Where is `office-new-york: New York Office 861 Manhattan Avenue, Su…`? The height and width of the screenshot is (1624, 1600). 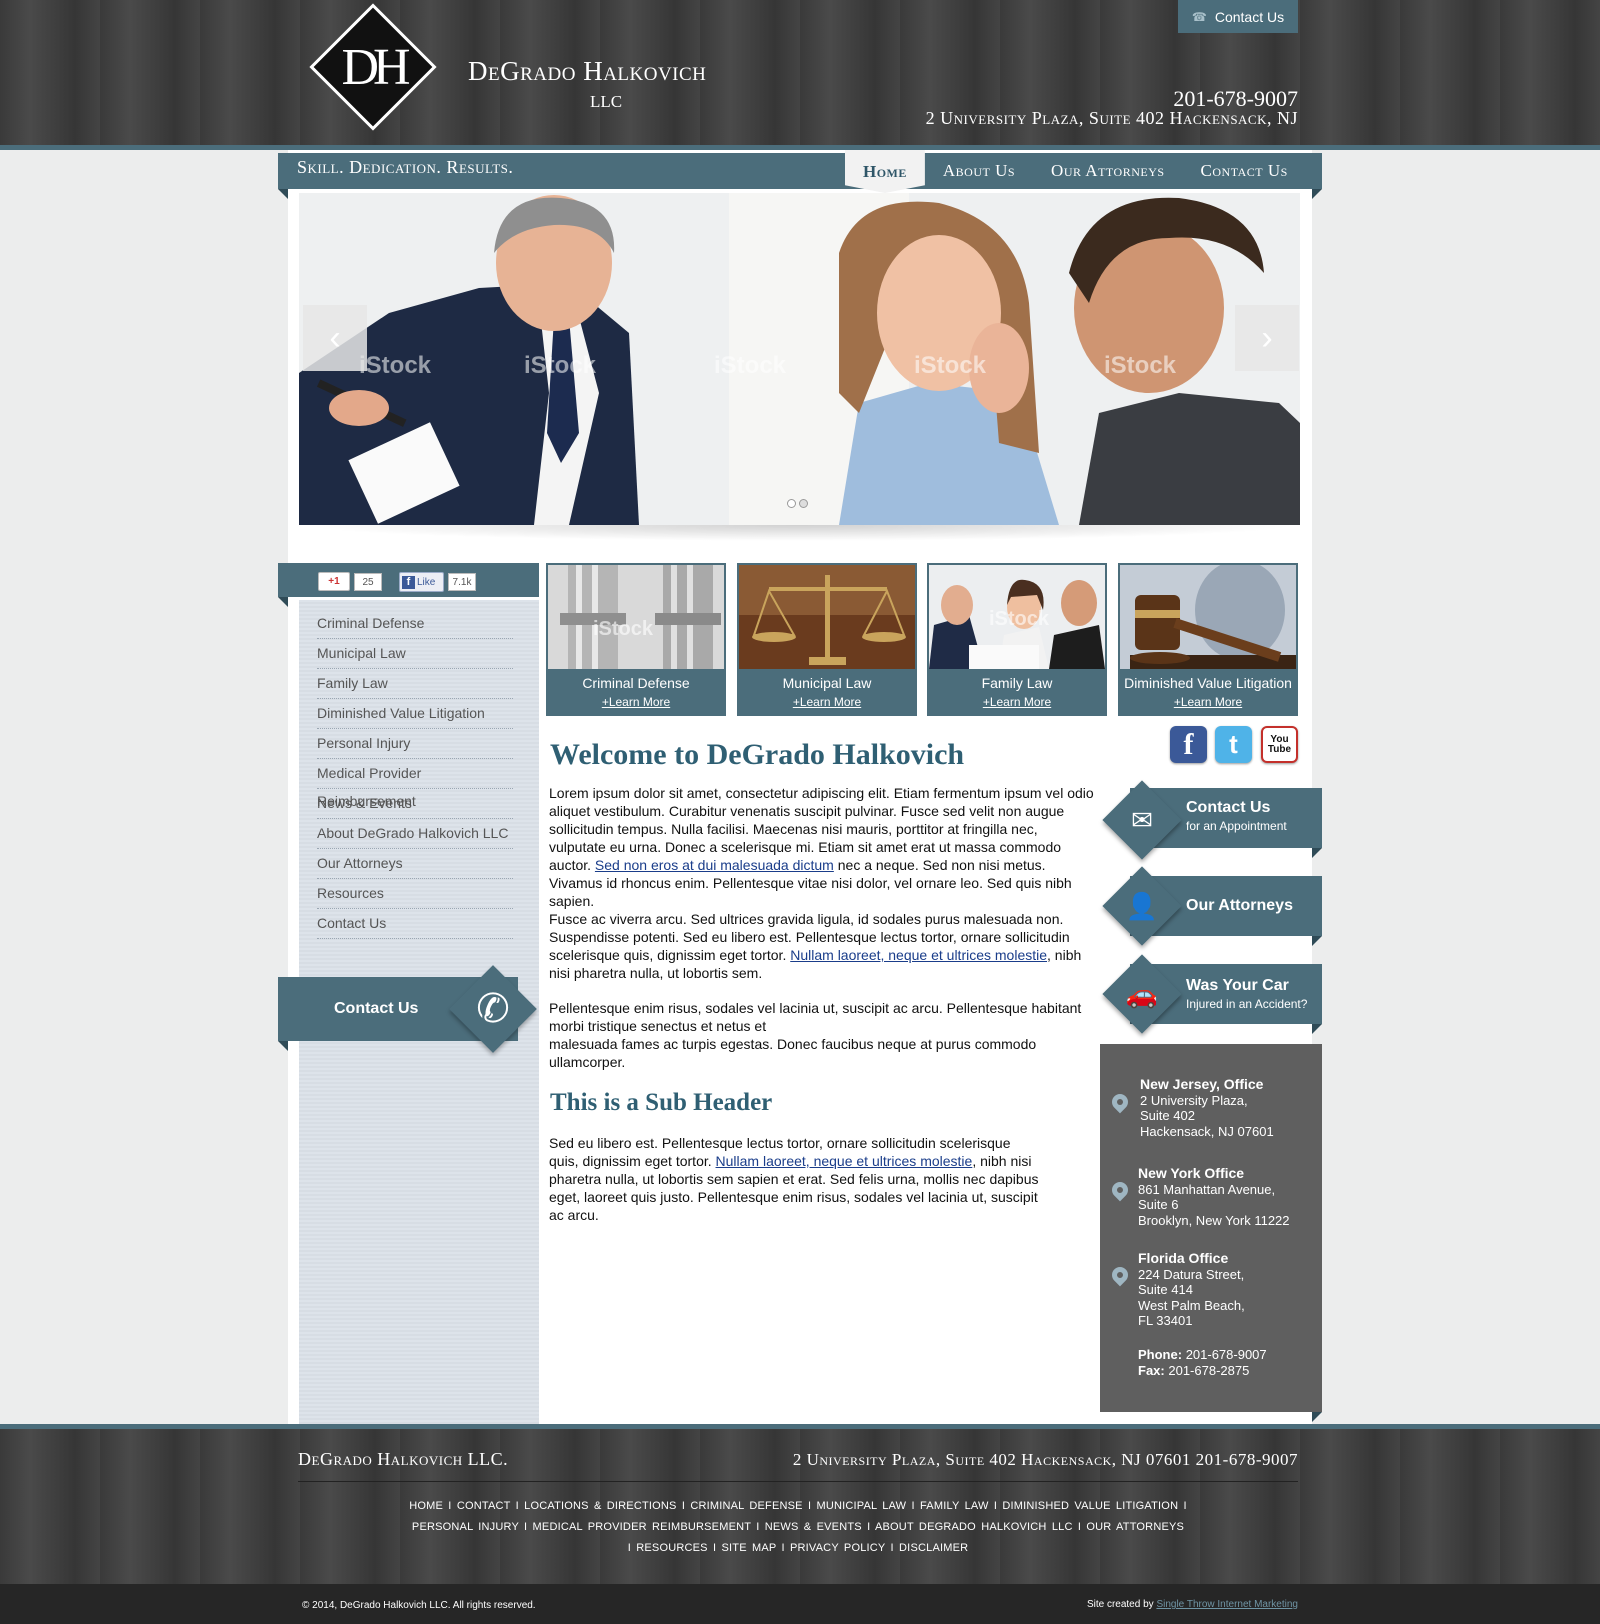
office-new-york: New York Office 861 Manhattan Avenue, Su… is located at coordinates (1214, 1196).